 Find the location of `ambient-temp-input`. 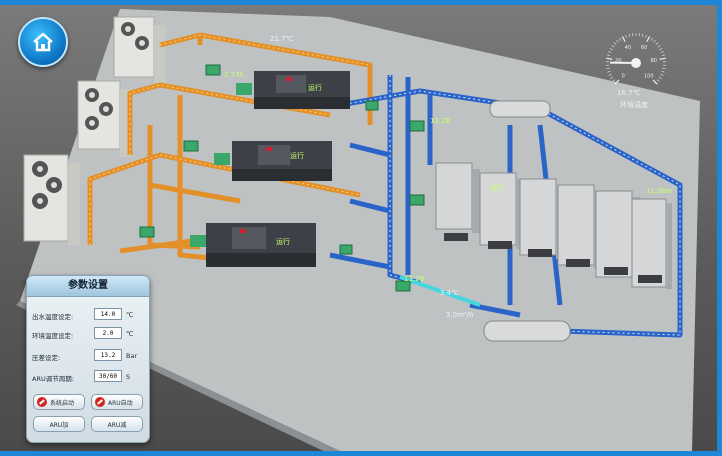

ambient-temp-input is located at coordinates (108, 333).